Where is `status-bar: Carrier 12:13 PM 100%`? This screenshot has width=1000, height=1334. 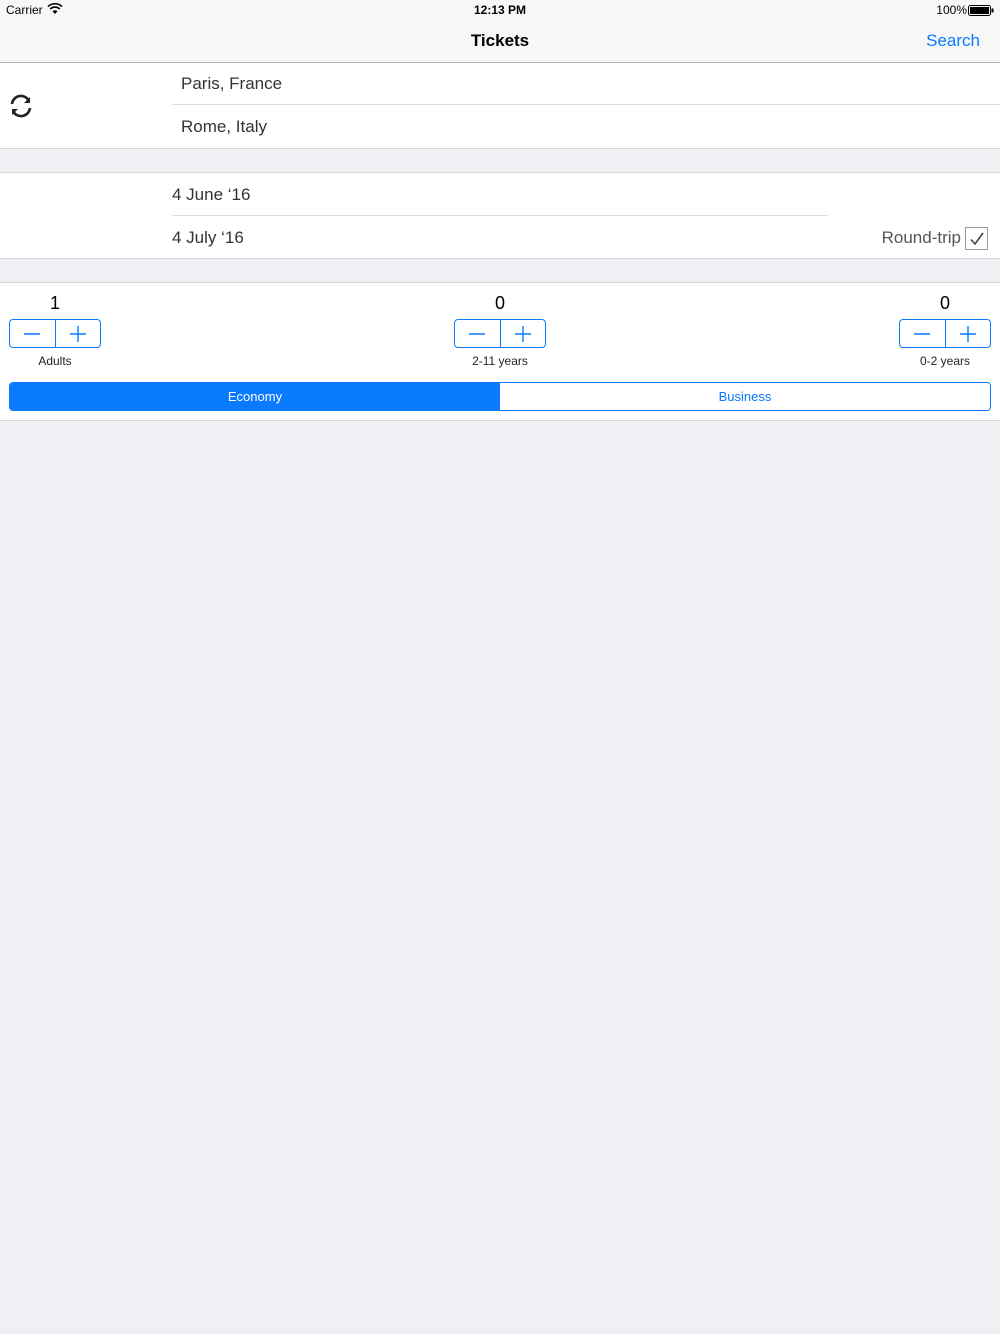
status-bar: Carrier 12:13 PM 100% is located at coordinates (500, 10).